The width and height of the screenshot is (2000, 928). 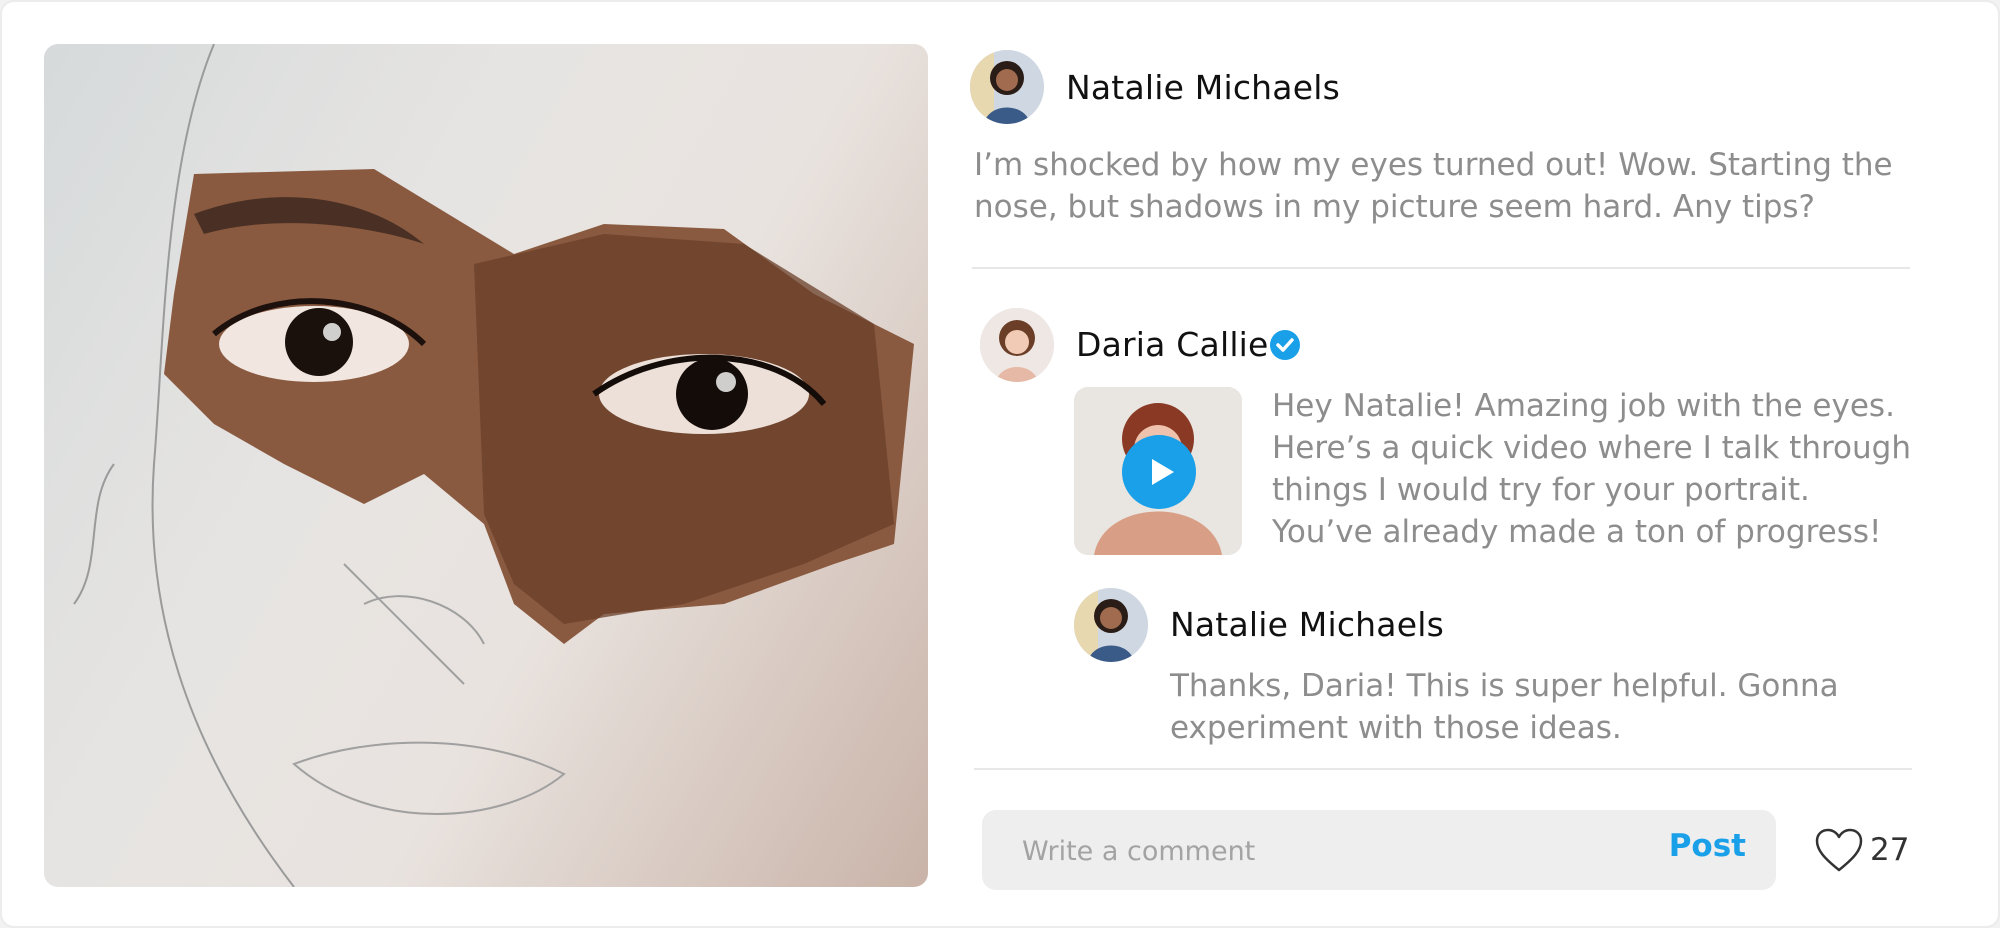 What do you see at coordinates (1017, 345) in the screenshot?
I see `daria-avatar` at bounding box center [1017, 345].